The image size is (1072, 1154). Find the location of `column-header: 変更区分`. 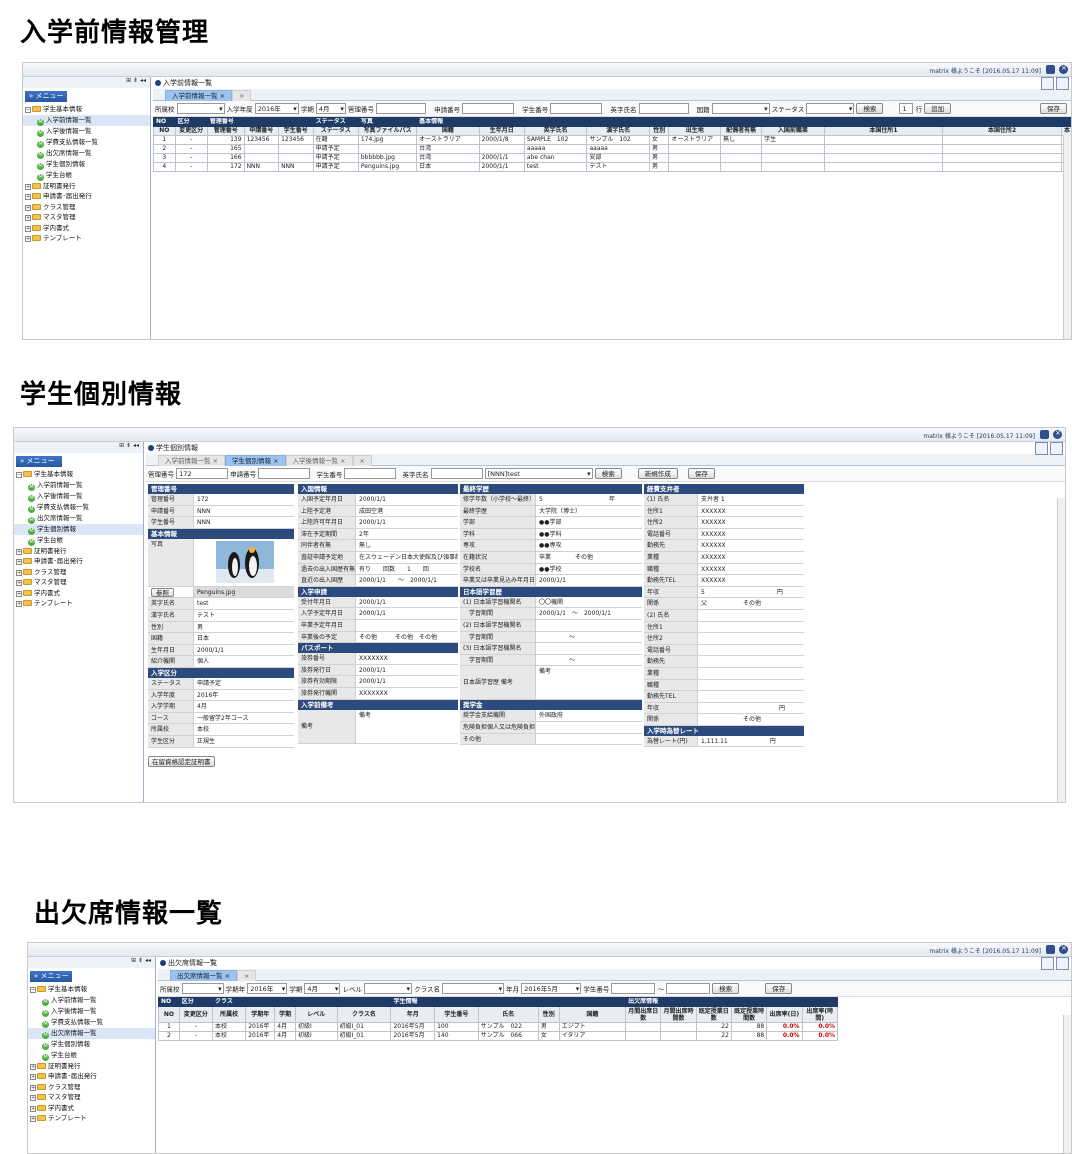

column-header: 変更区分 is located at coordinates (191, 131).